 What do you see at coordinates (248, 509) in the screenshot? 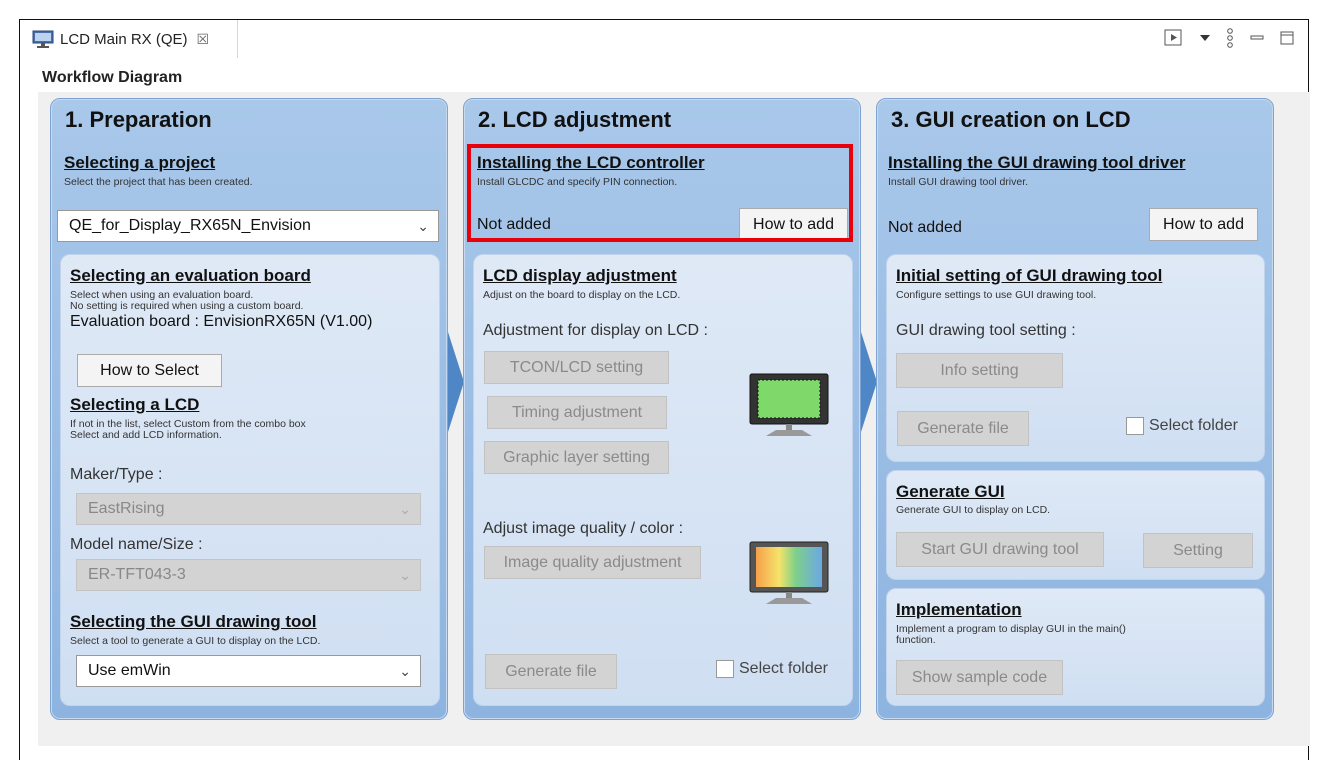
I see `maker-type-combo: EastRising ⌄` at bounding box center [248, 509].